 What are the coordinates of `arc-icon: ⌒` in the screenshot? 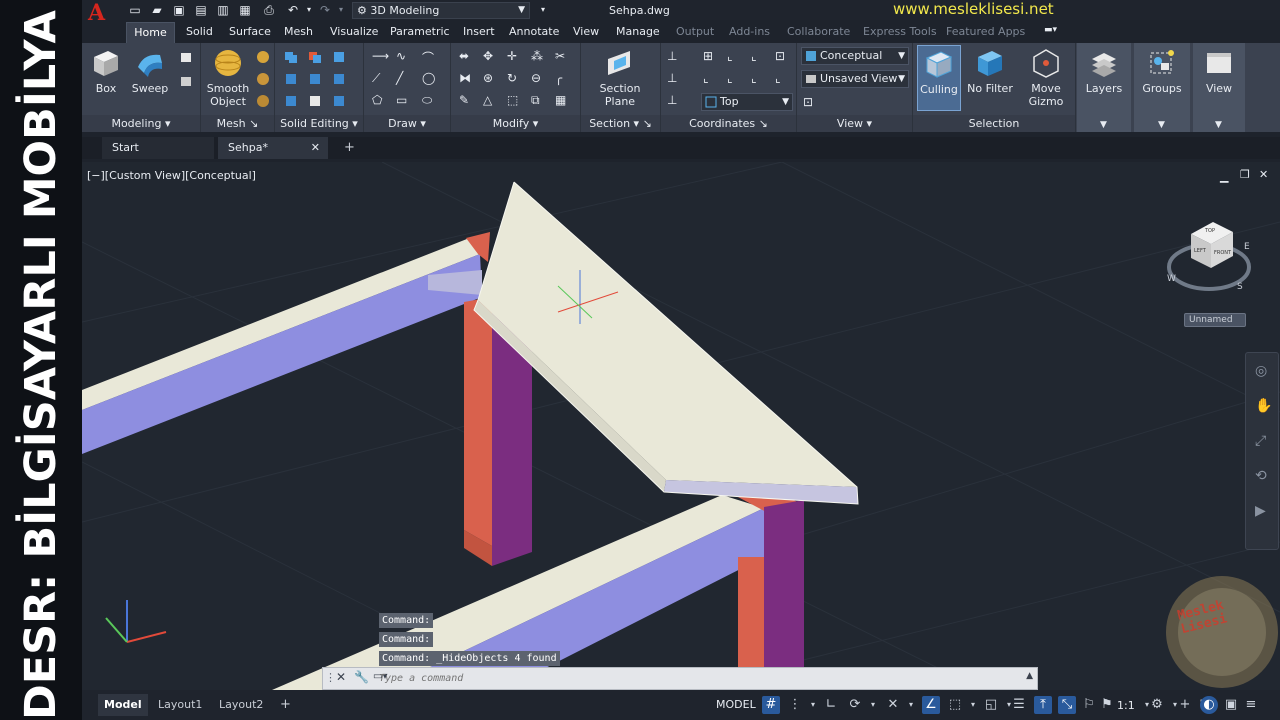 It's located at (430, 57).